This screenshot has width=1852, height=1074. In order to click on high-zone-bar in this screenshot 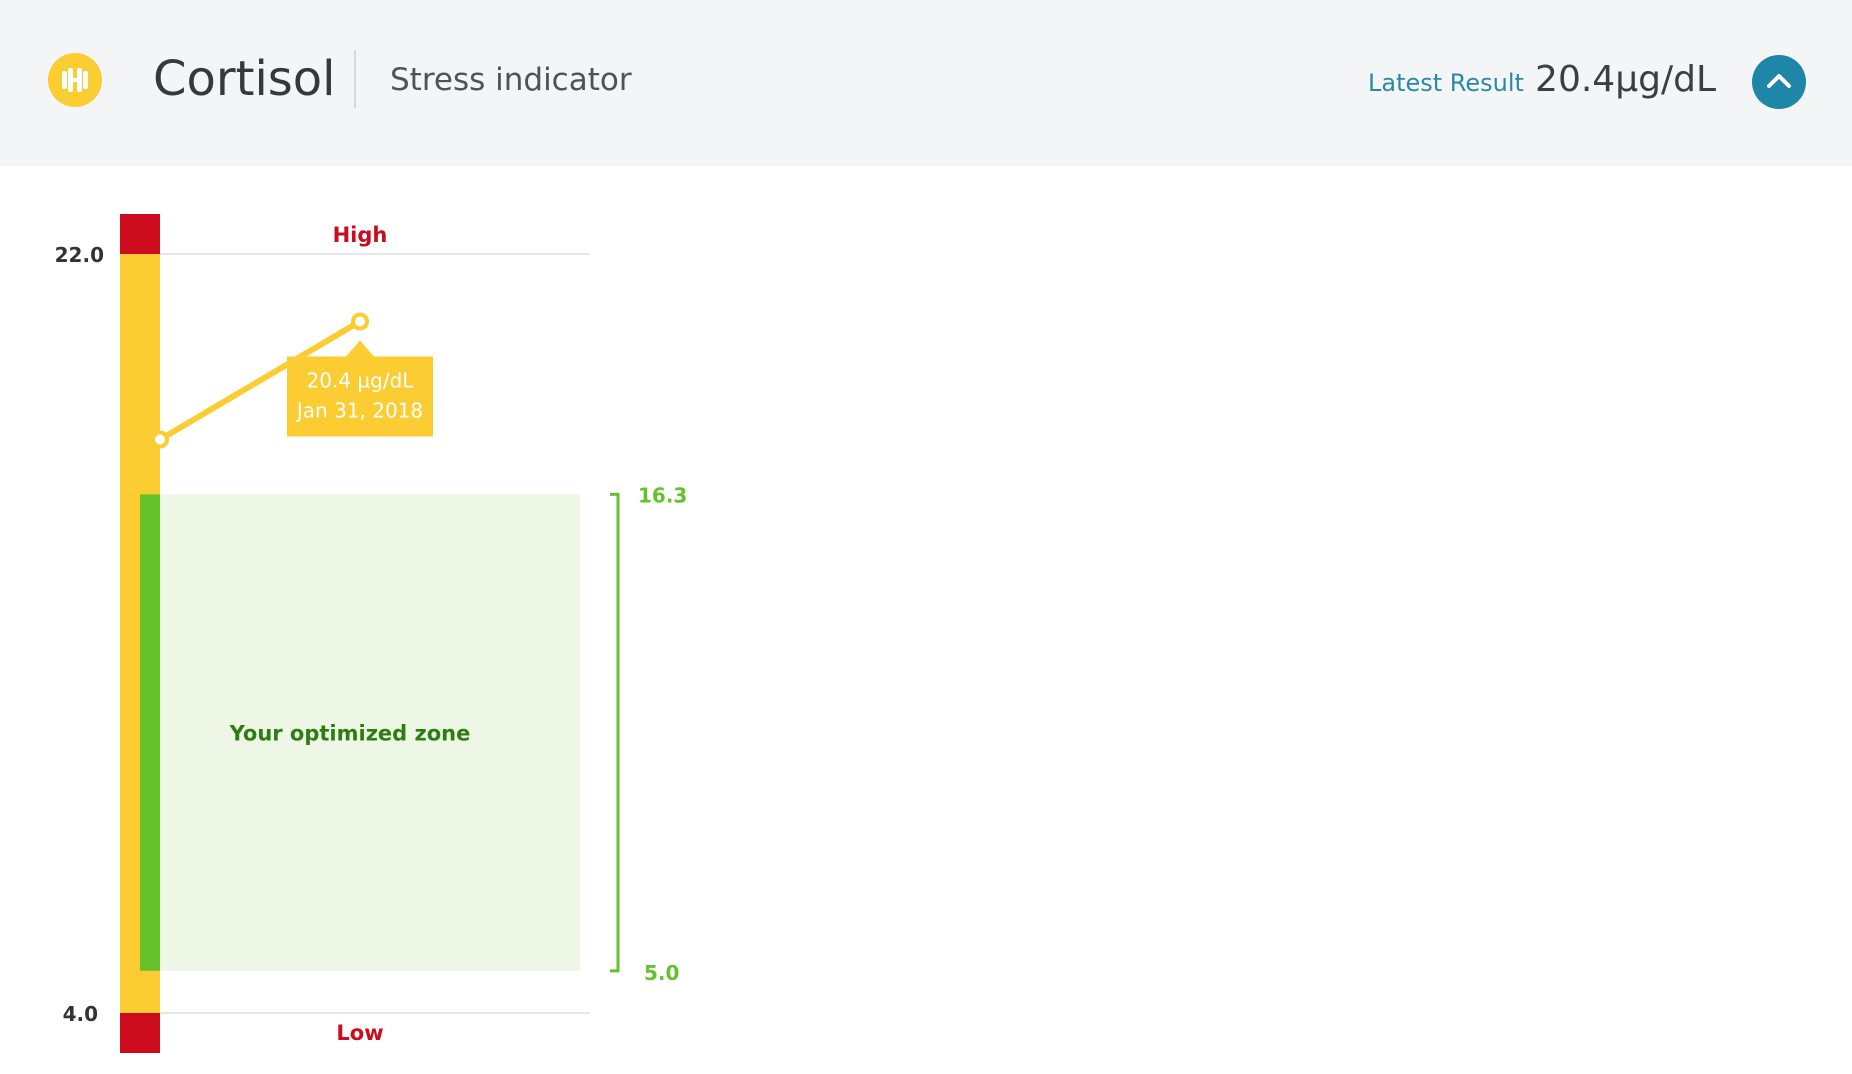, I will do `click(140, 234)`.